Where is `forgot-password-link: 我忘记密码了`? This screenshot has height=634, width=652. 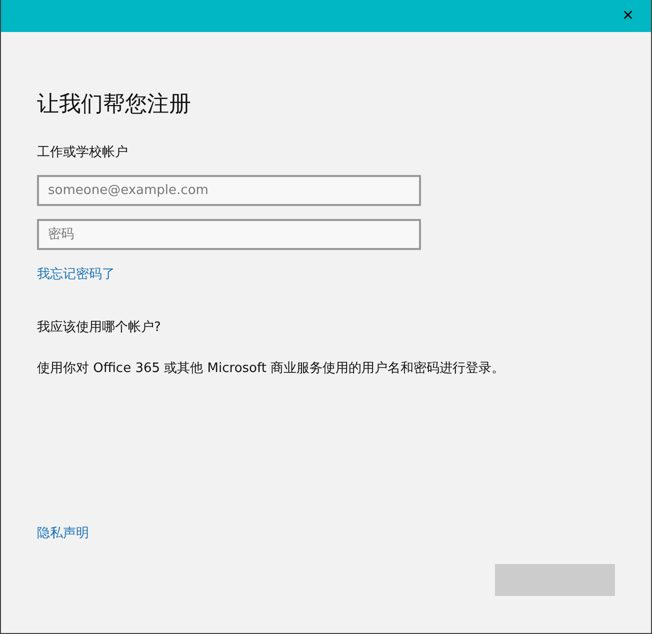 forgot-password-link: 我忘记密码了 is located at coordinates (76, 274).